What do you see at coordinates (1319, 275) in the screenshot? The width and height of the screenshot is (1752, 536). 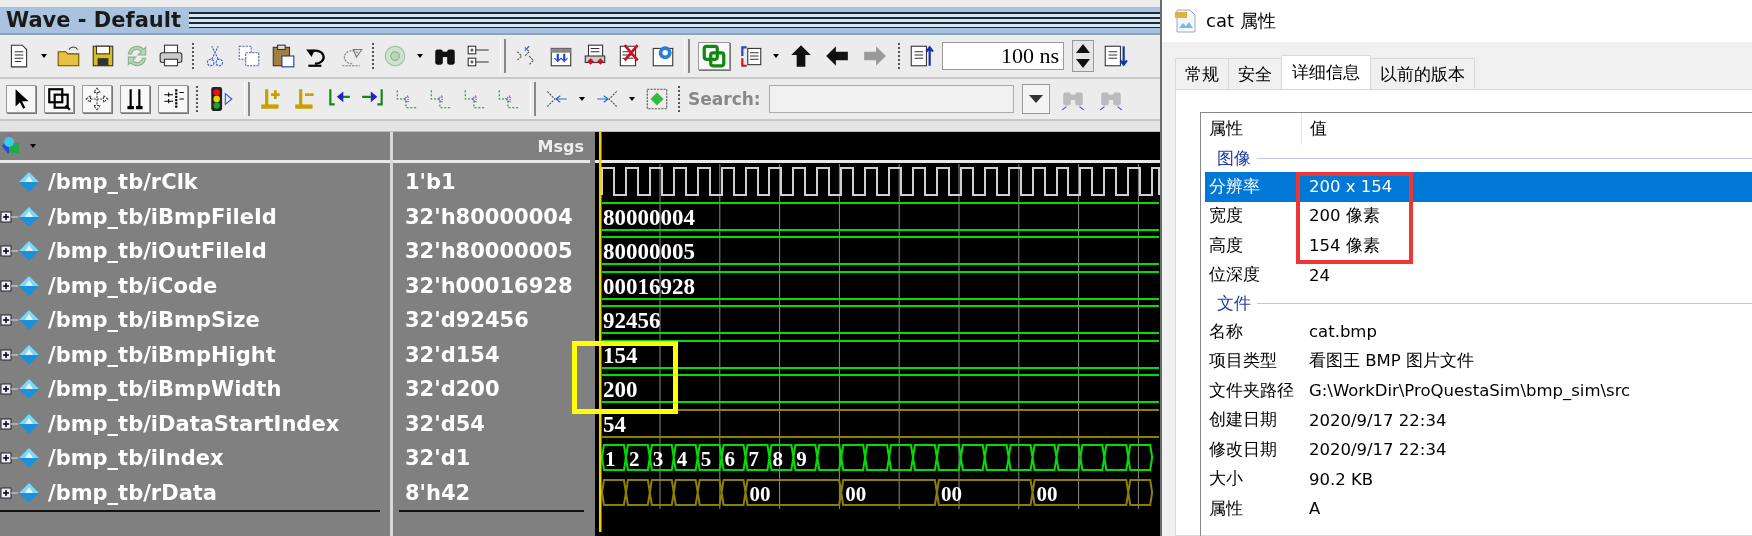 I see `property-value: 24` at bounding box center [1319, 275].